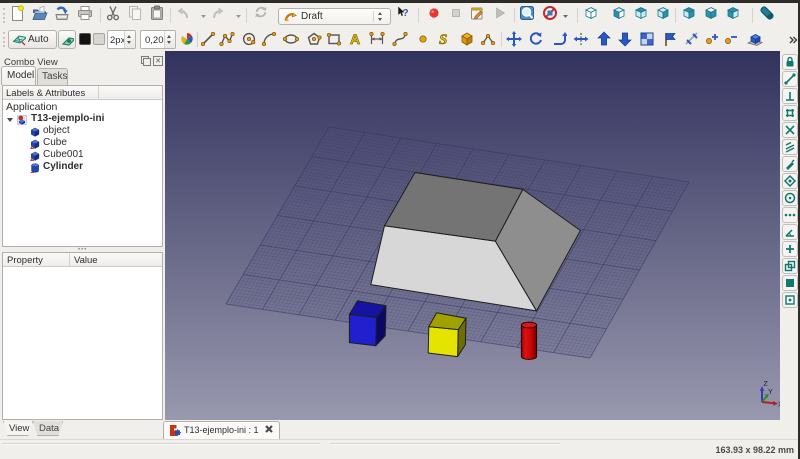 The image size is (800, 459). What do you see at coordinates (766, 384) in the screenshot?
I see `svg-text: Z` at bounding box center [766, 384].